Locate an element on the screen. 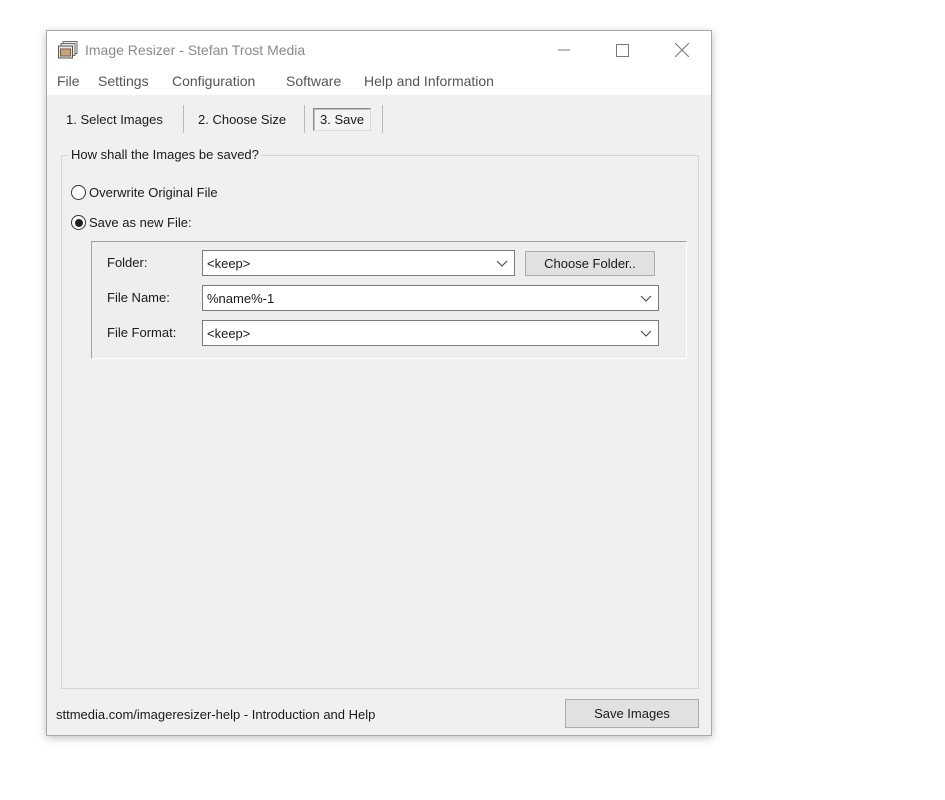 The height and width of the screenshot is (800, 945). menu-settings: Settings is located at coordinates (123, 81).